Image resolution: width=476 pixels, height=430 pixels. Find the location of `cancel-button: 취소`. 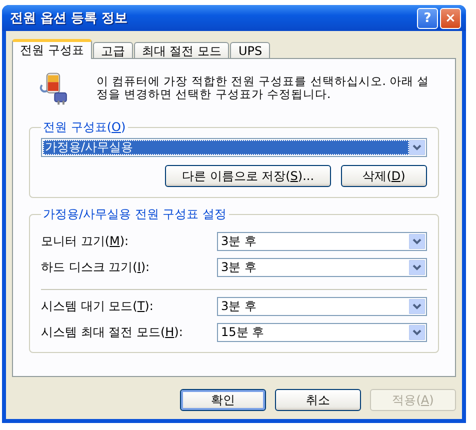

cancel-button: 취소 is located at coordinates (318, 400).